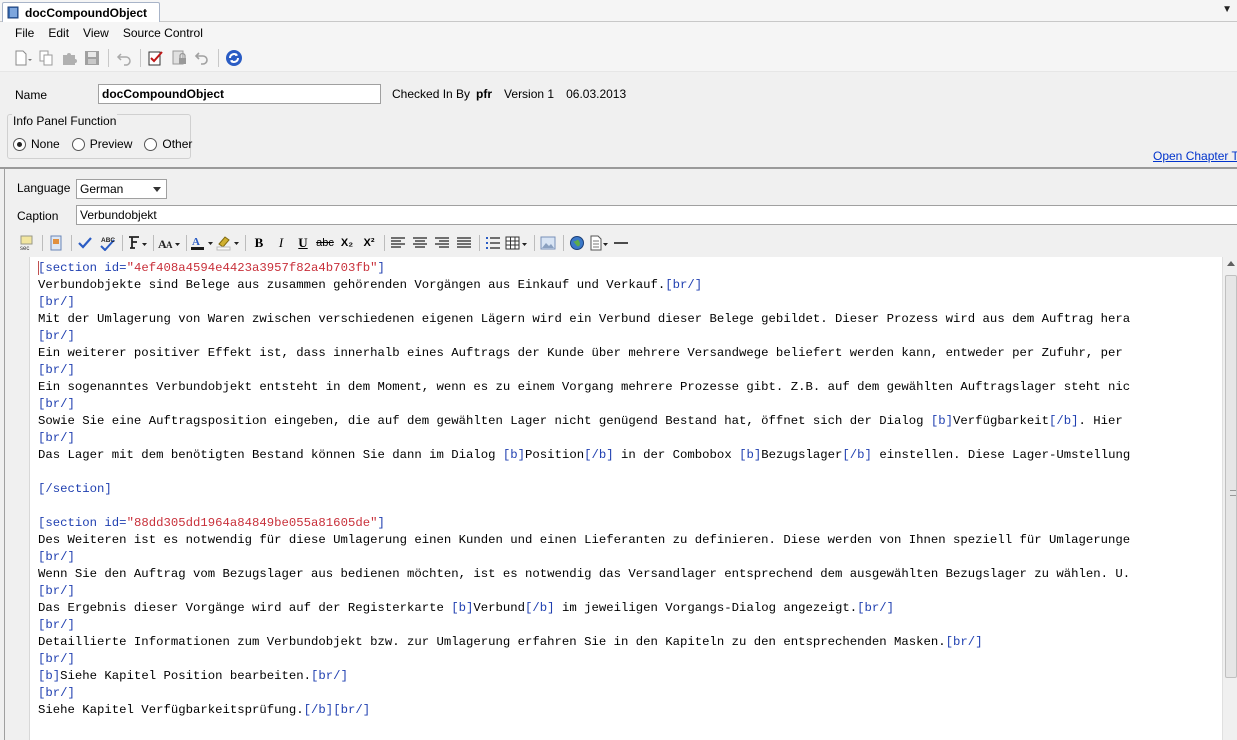  I want to click on new-document-button, so click(23, 58).